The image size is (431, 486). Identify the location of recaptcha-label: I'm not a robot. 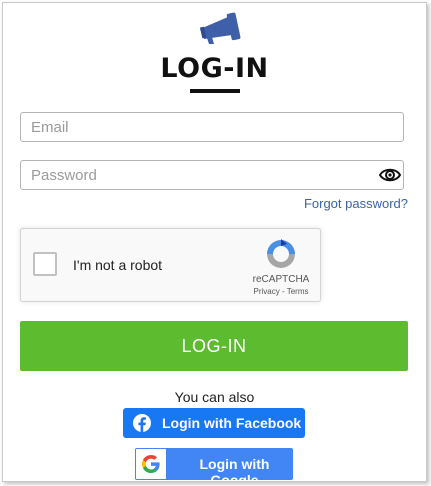
(118, 265).